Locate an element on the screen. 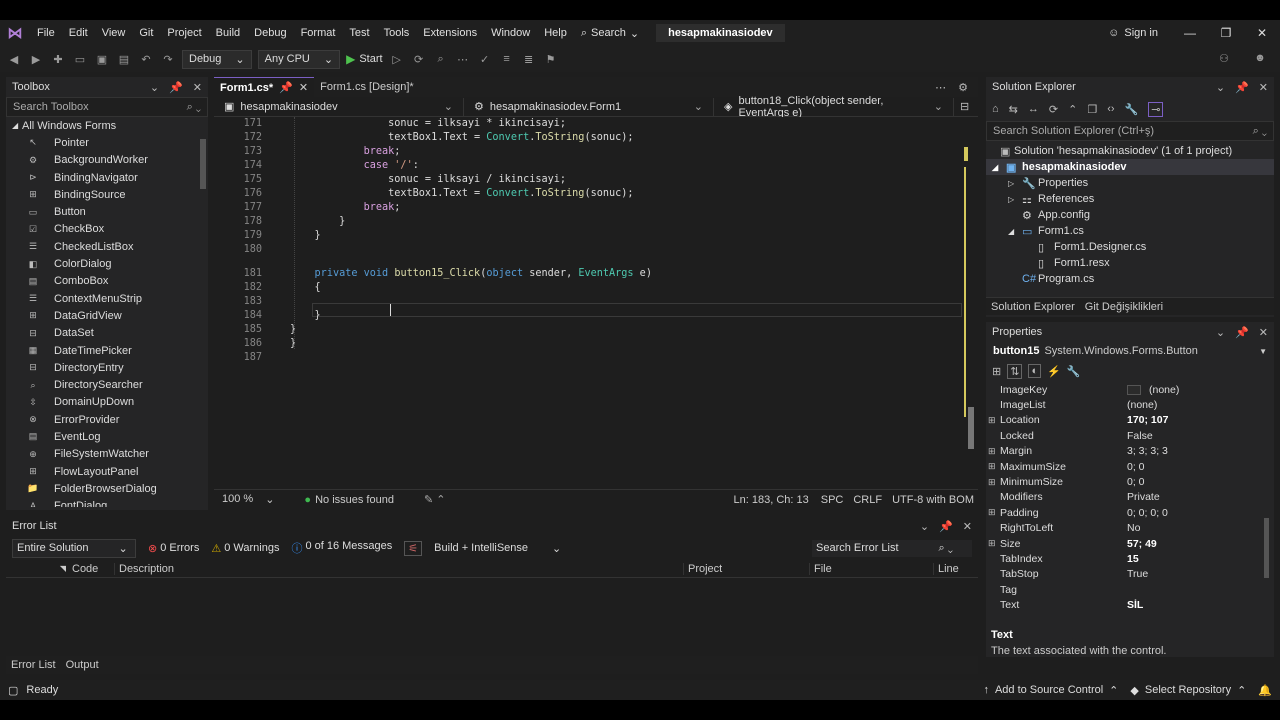  error-list-search-input: Search Error List ⌕ ⌄ is located at coordinates (892, 548).